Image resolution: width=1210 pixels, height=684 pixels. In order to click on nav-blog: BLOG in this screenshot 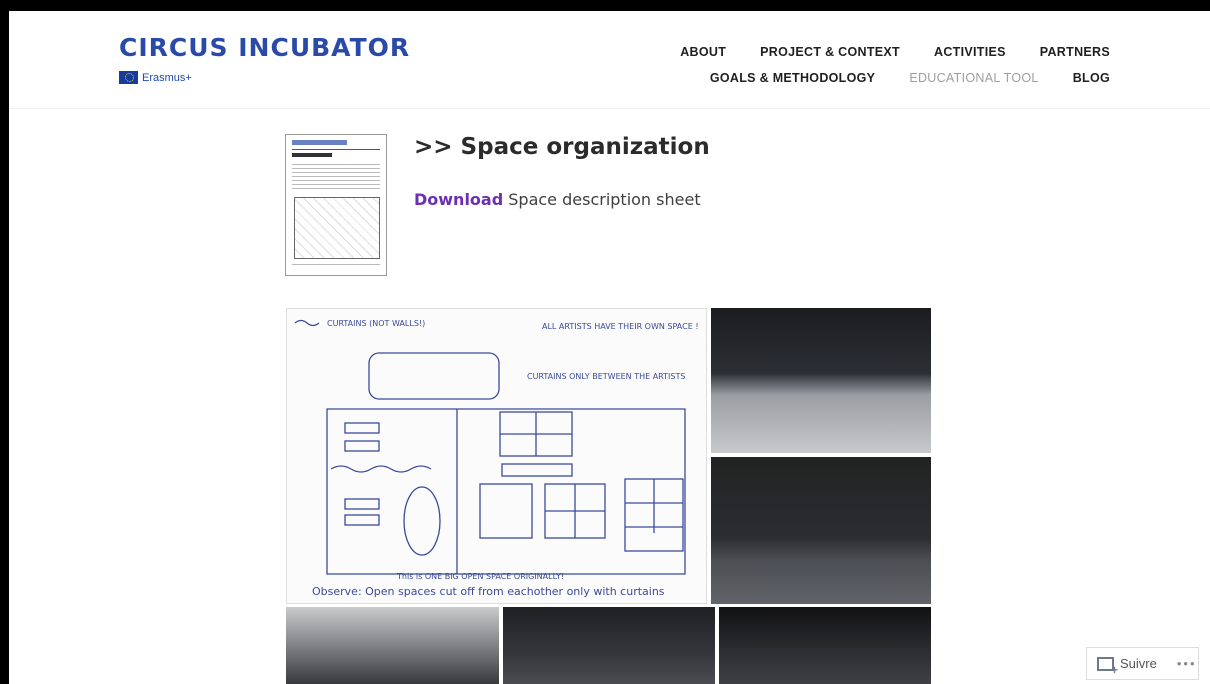, I will do `click(1091, 78)`.